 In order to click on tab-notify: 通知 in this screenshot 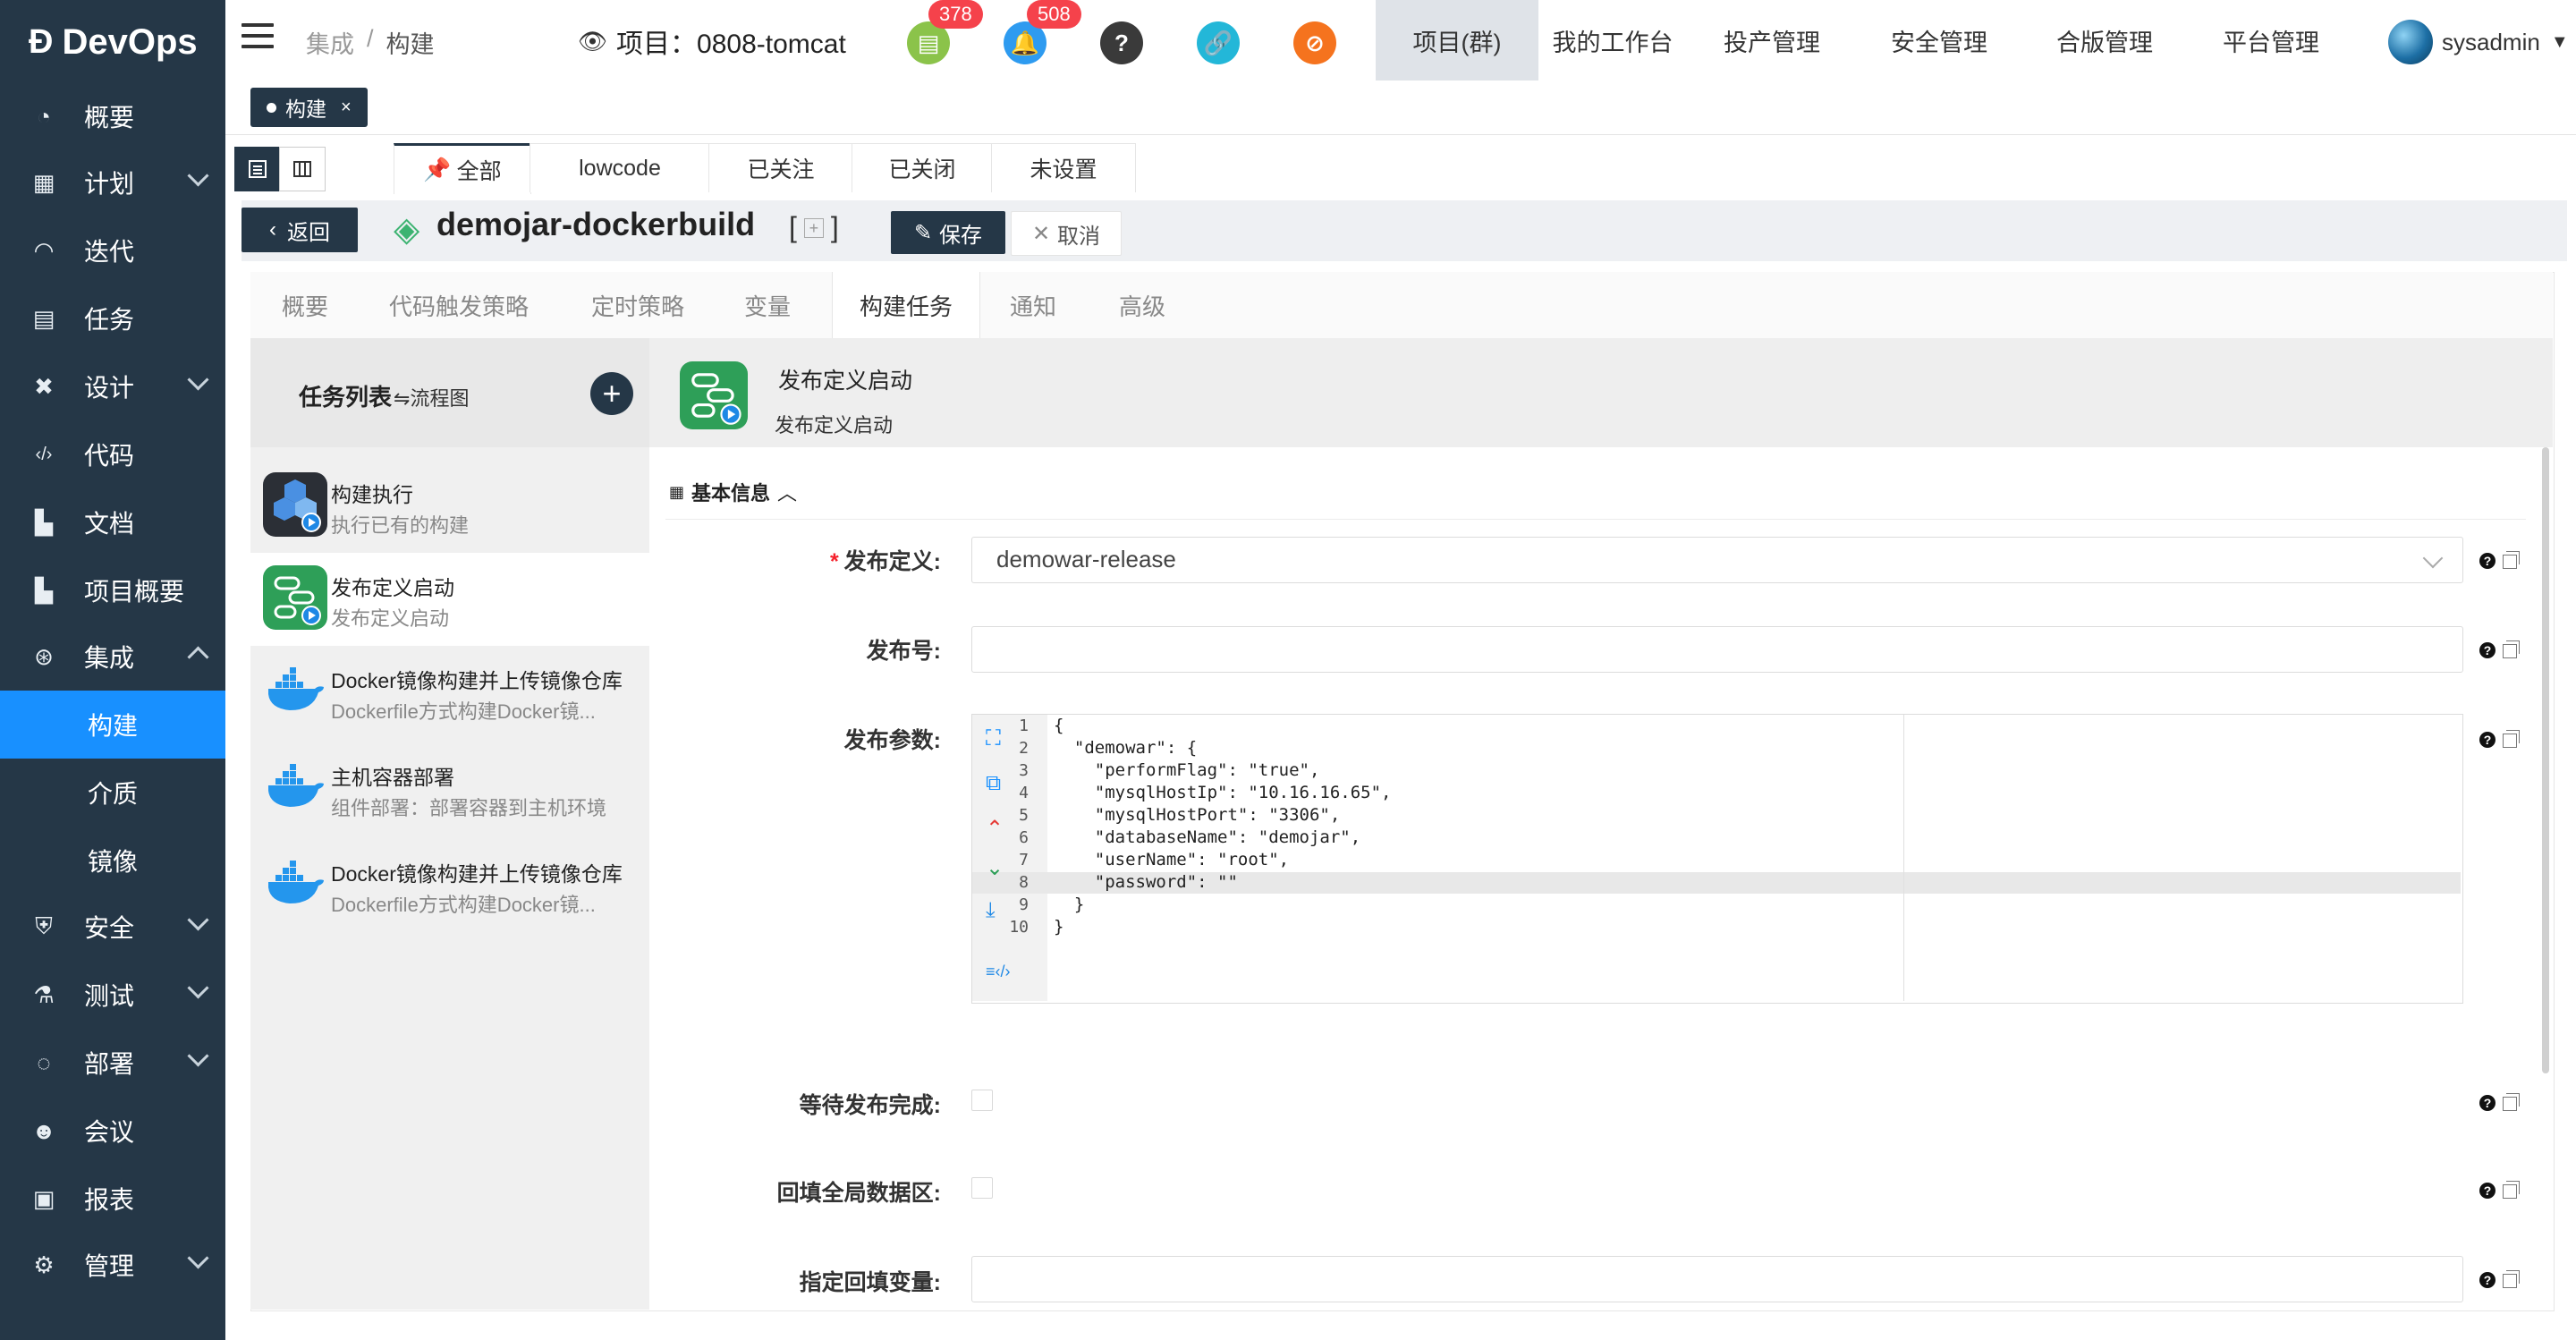, I will do `click(1033, 305)`.